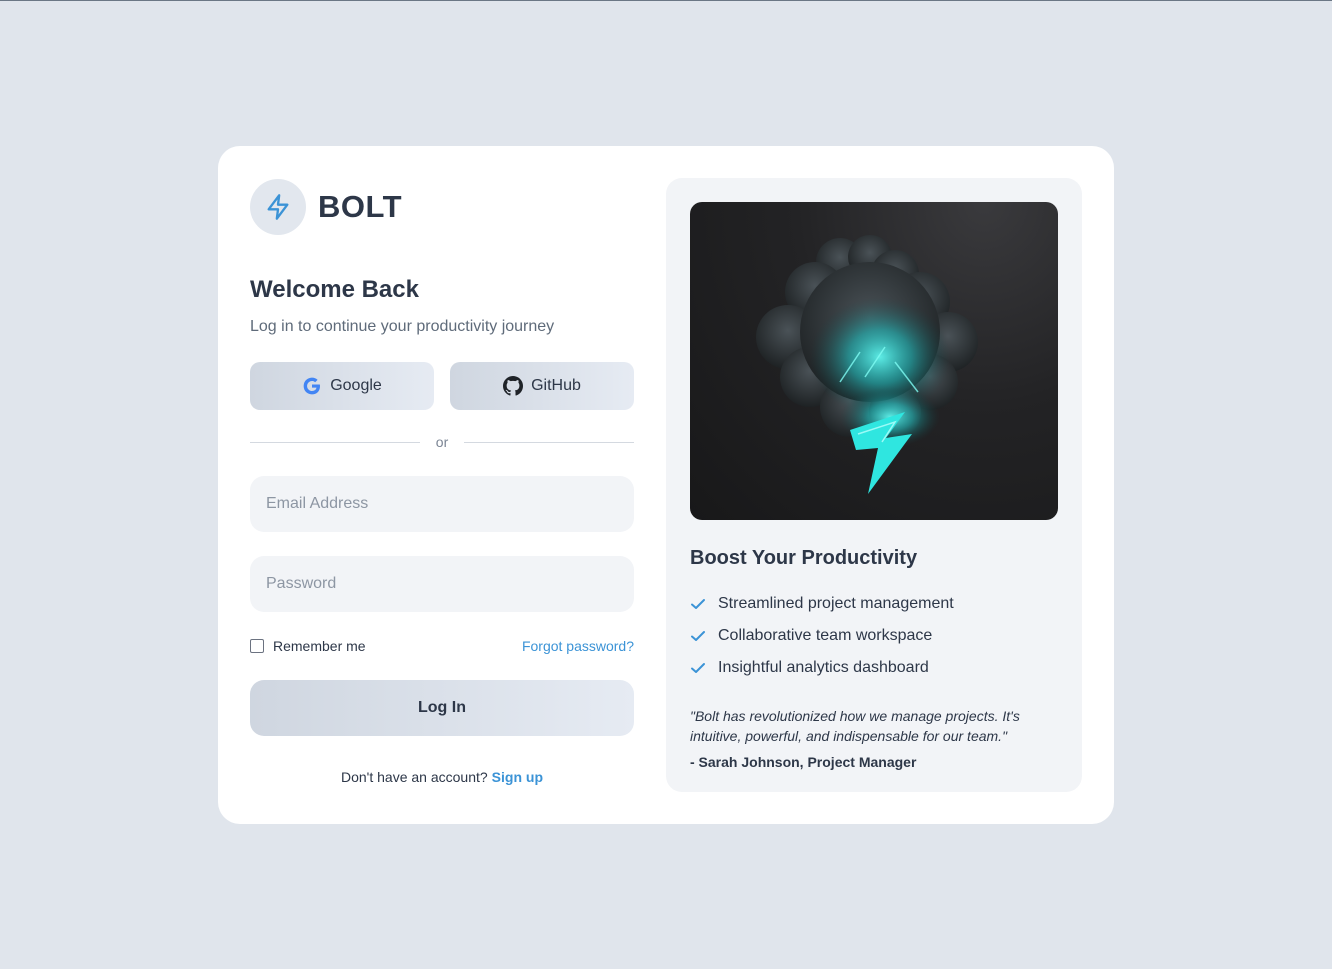  Describe the element at coordinates (803, 762) in the screenshot. I see `testimonial-author: - Sarah Johnson, Project Manager` at that location.